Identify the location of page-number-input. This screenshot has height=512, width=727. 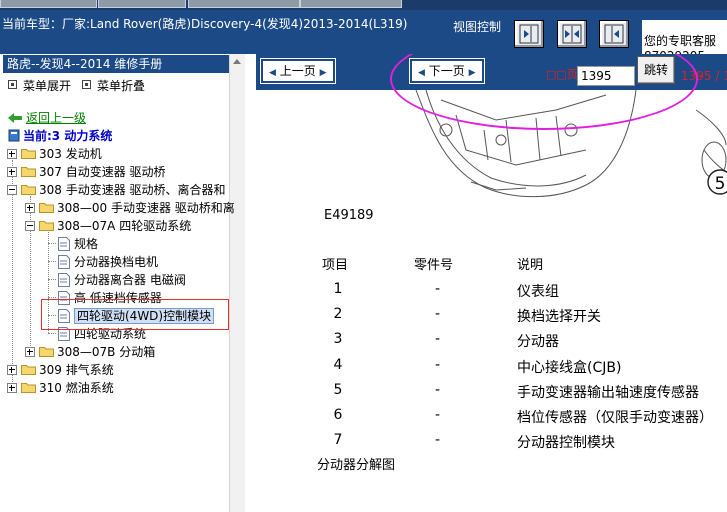
(606, 76).